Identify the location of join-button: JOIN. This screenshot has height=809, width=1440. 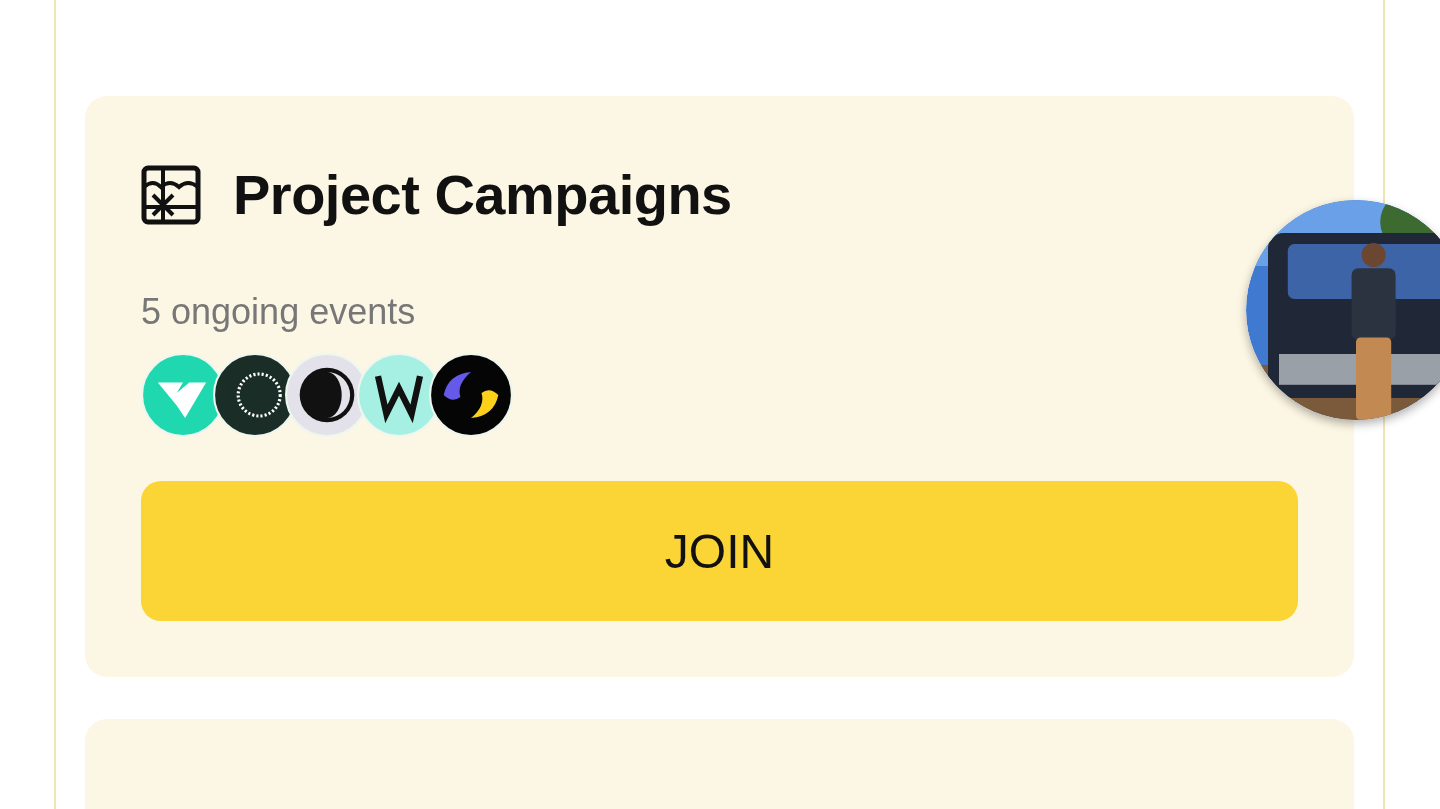
(719, 551).